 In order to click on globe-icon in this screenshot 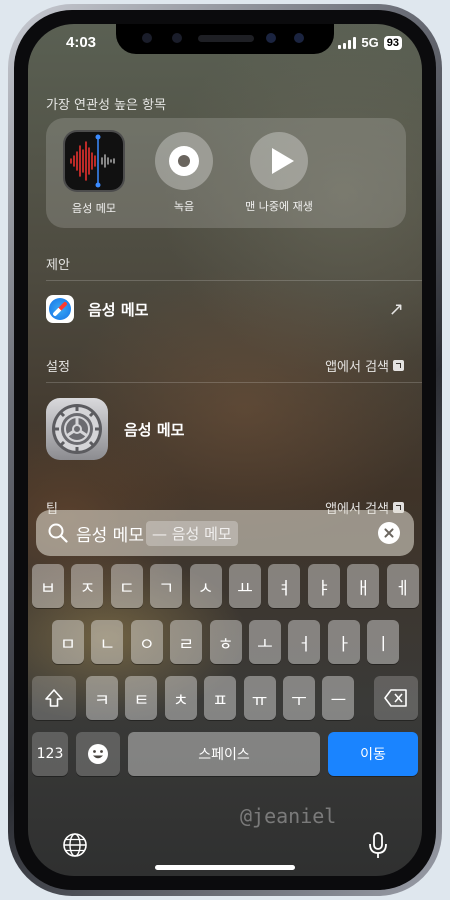, I will do `click(75, 845)`.